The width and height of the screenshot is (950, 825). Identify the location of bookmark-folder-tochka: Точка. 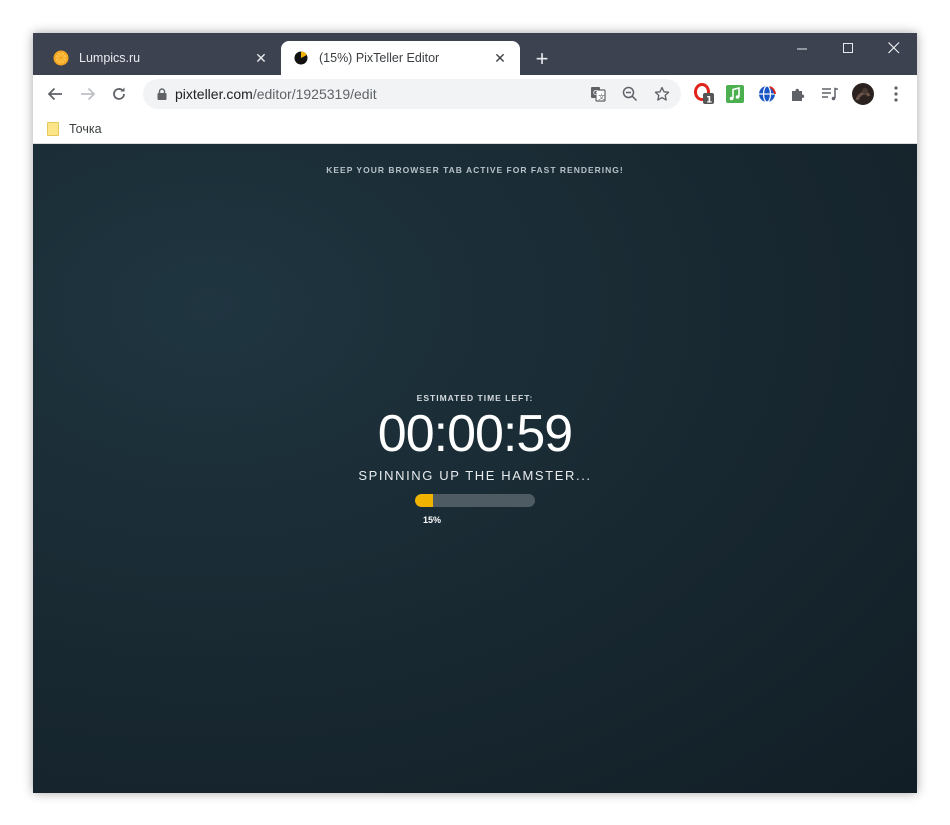
(74, 129).